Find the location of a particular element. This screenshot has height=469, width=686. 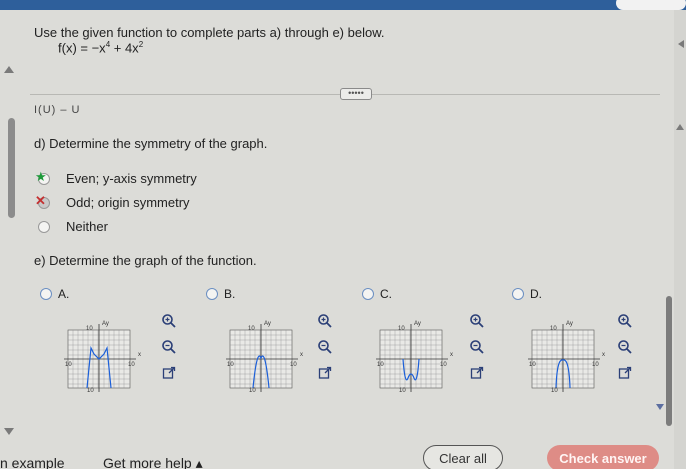

right-scroll-thumb is located at coordinates (669, 361).